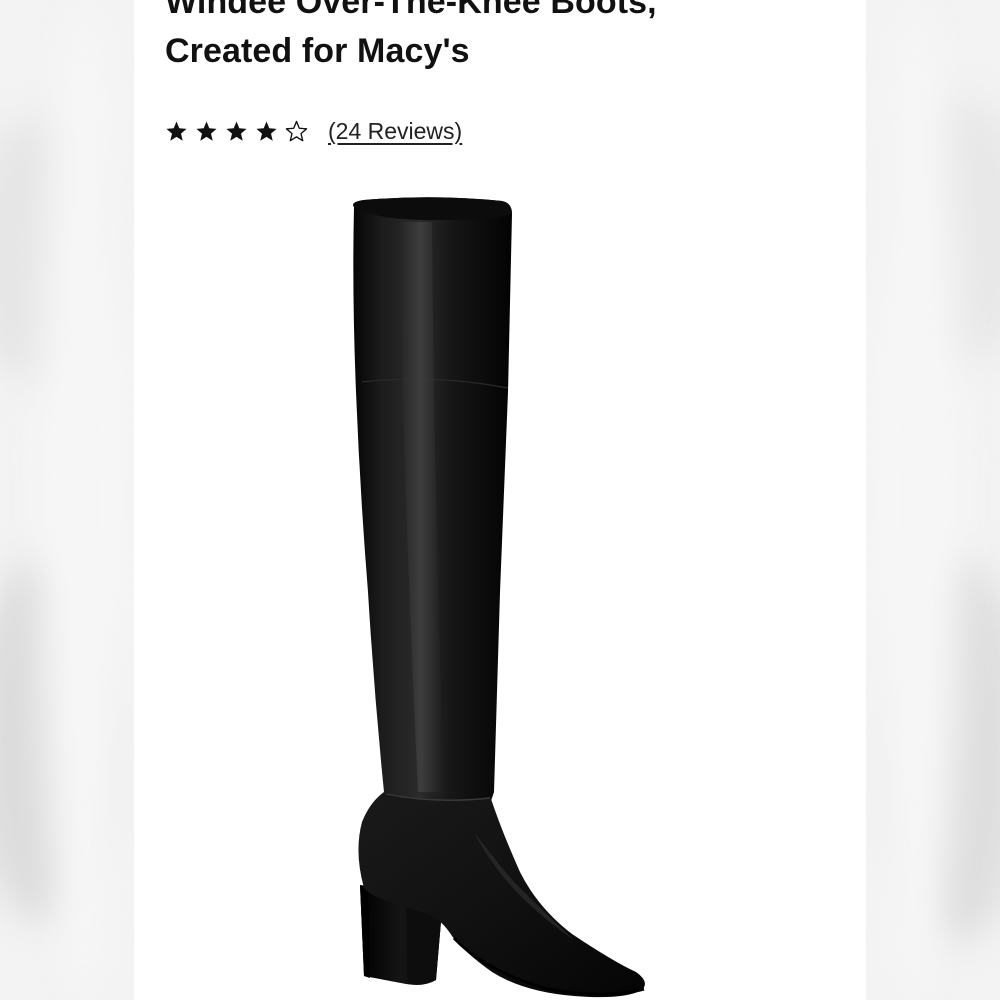 The height and width of the screenshot is (1000, 1000). Describe the element at coordinates (933, 500) in the screenshot. I see `right-blurred-background` at that location.